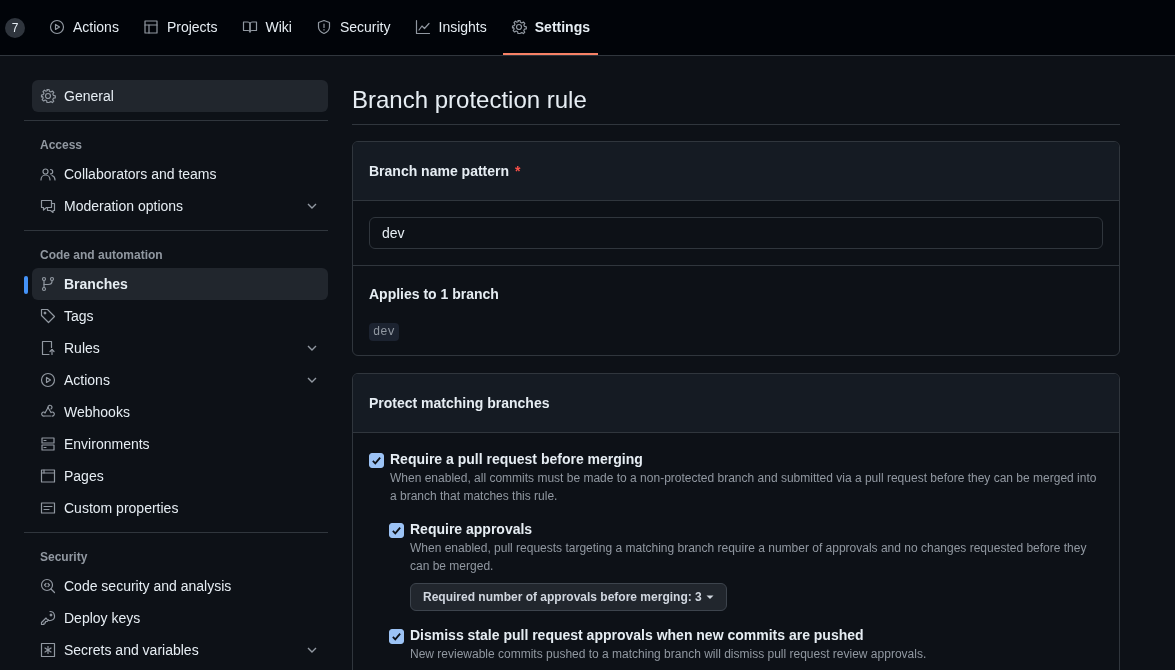  I want to click on section-heading: Security, so click(64, 557).